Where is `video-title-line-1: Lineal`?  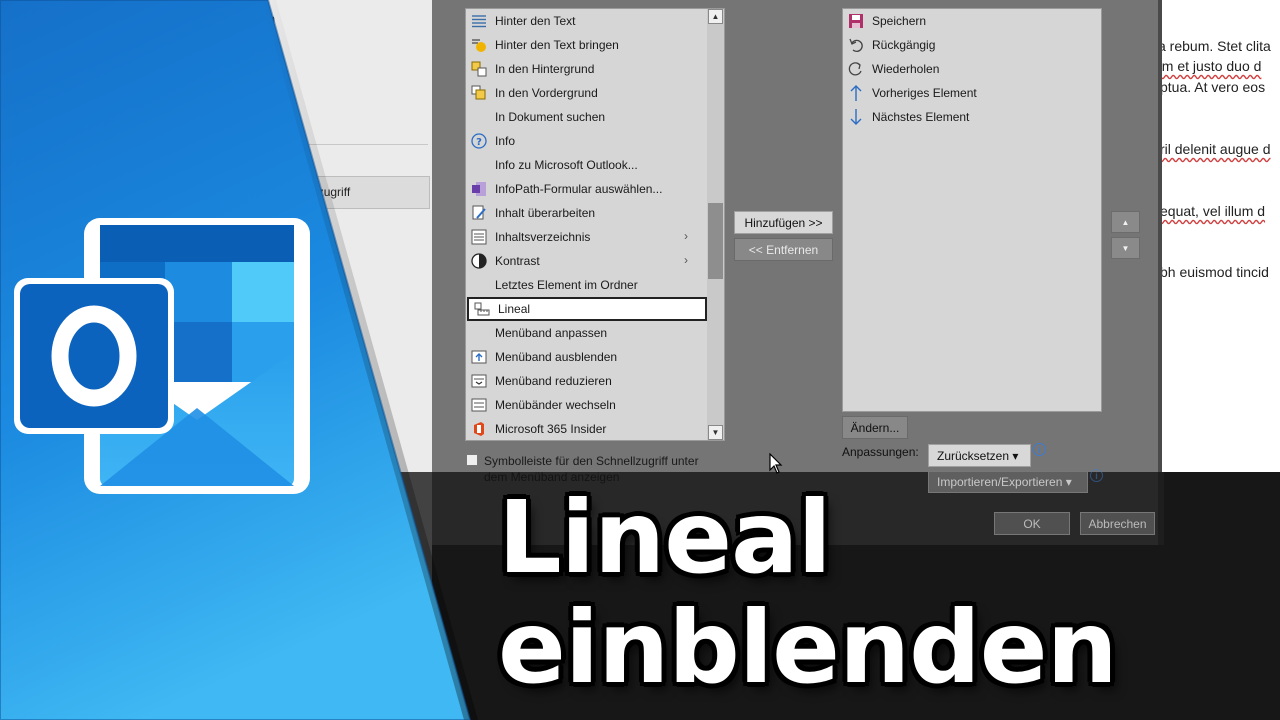 video-title-line-1: Lineal is located at coordinates (665, 537).